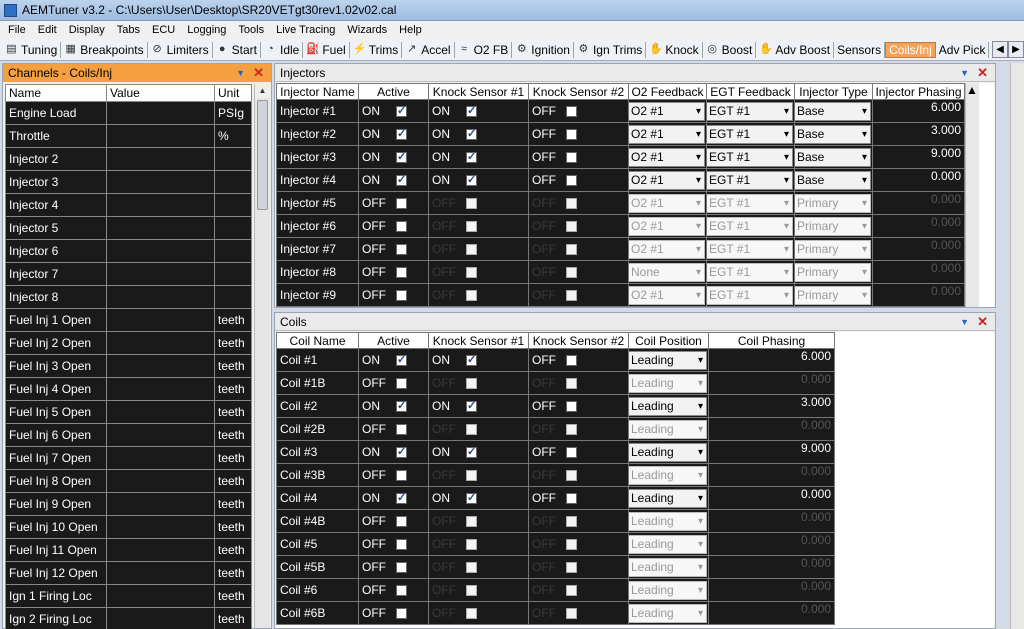  I want to click on table-row: Coil #4ONONOFFLeading0.000, so click(555, 498).